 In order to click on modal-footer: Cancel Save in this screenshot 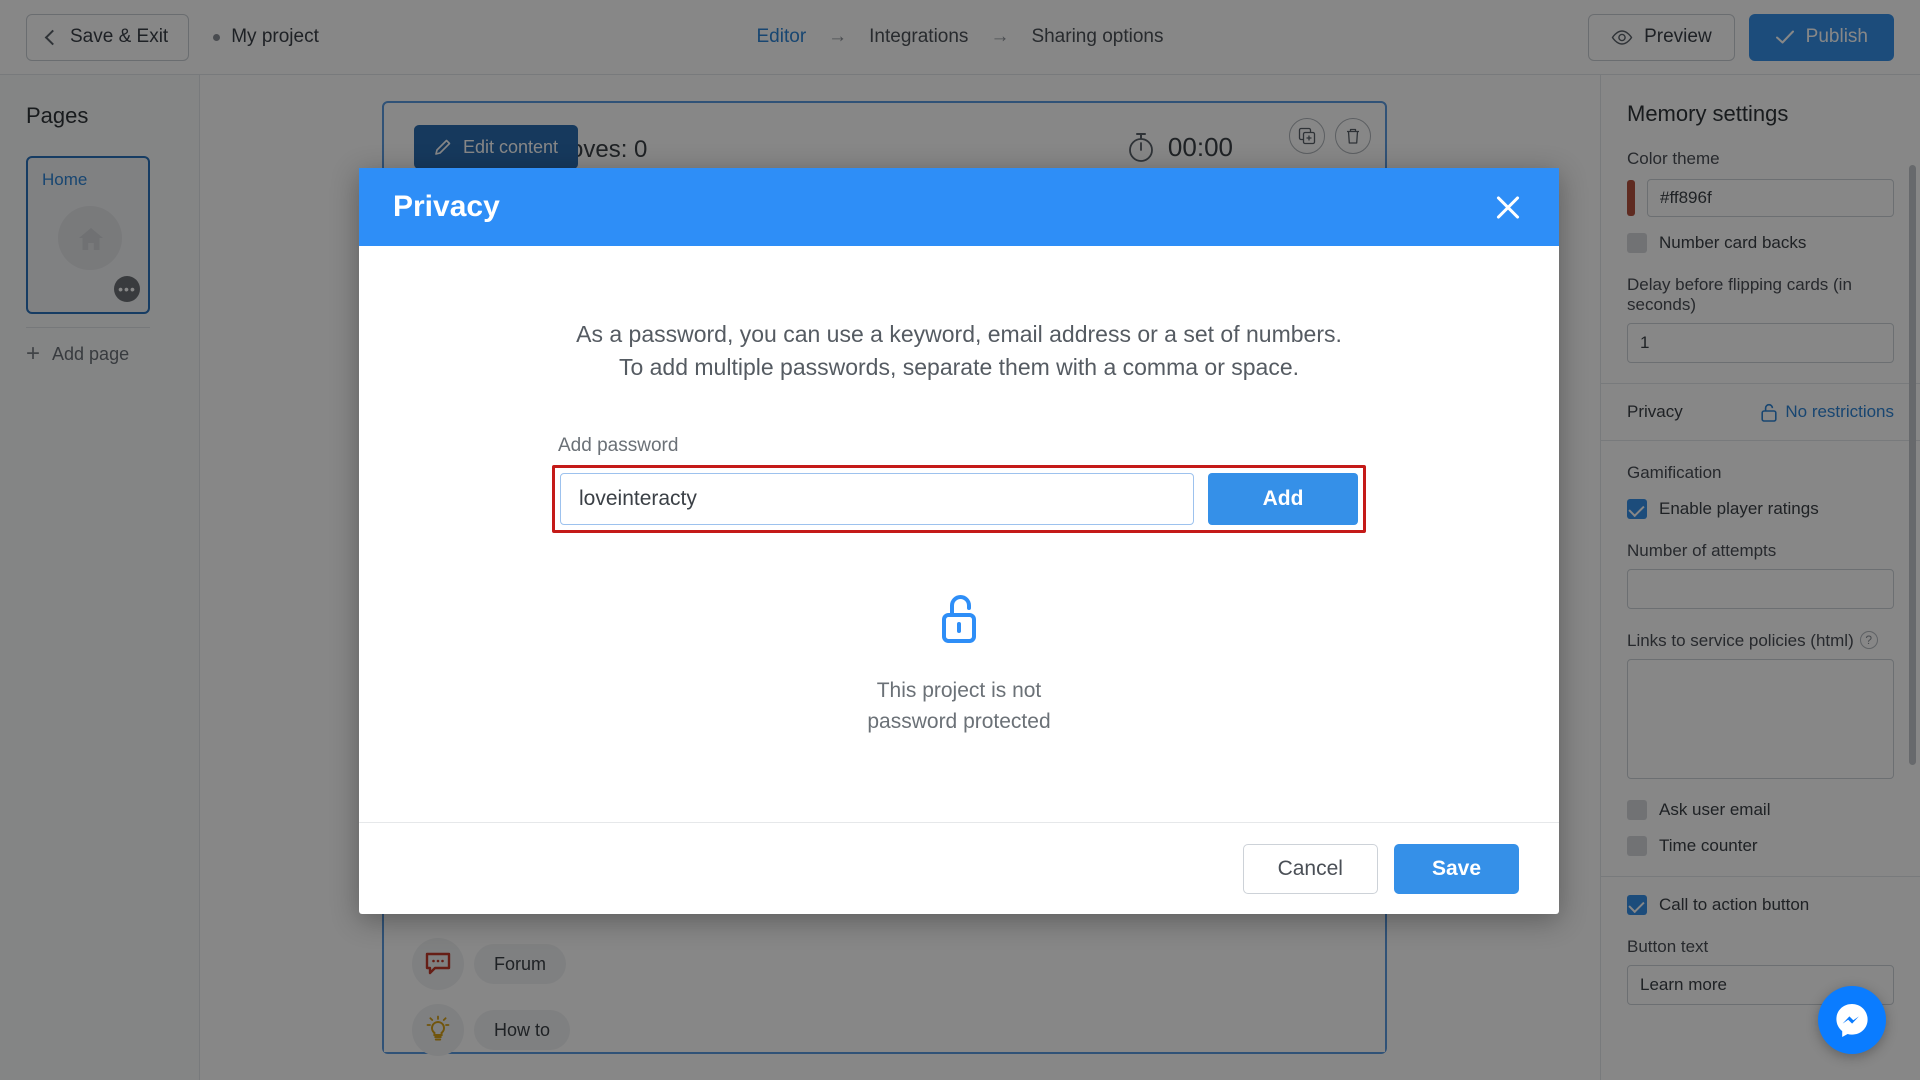, I will do `click(959, 868)`.